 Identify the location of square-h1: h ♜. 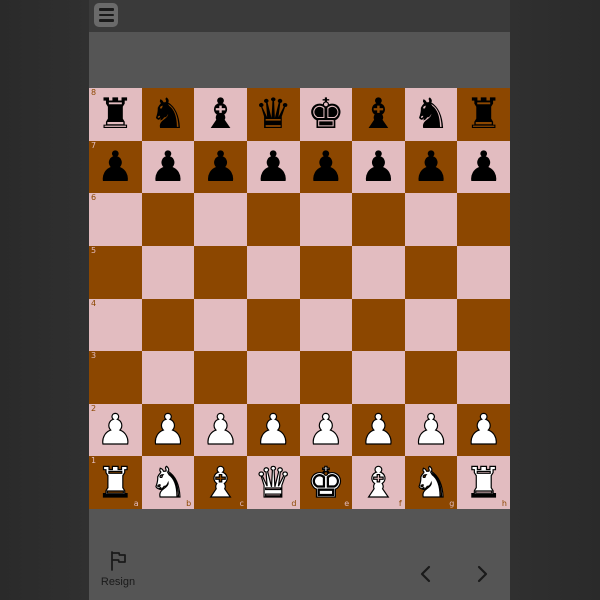
(483, 482).